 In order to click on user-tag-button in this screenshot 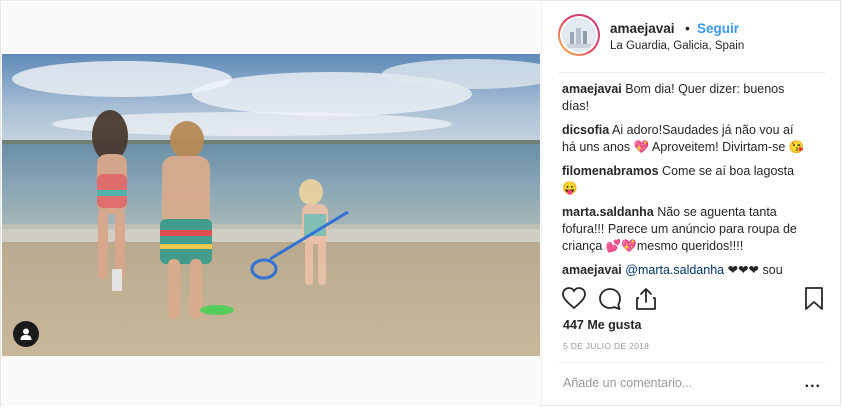, I will do `click(26, 334)`.